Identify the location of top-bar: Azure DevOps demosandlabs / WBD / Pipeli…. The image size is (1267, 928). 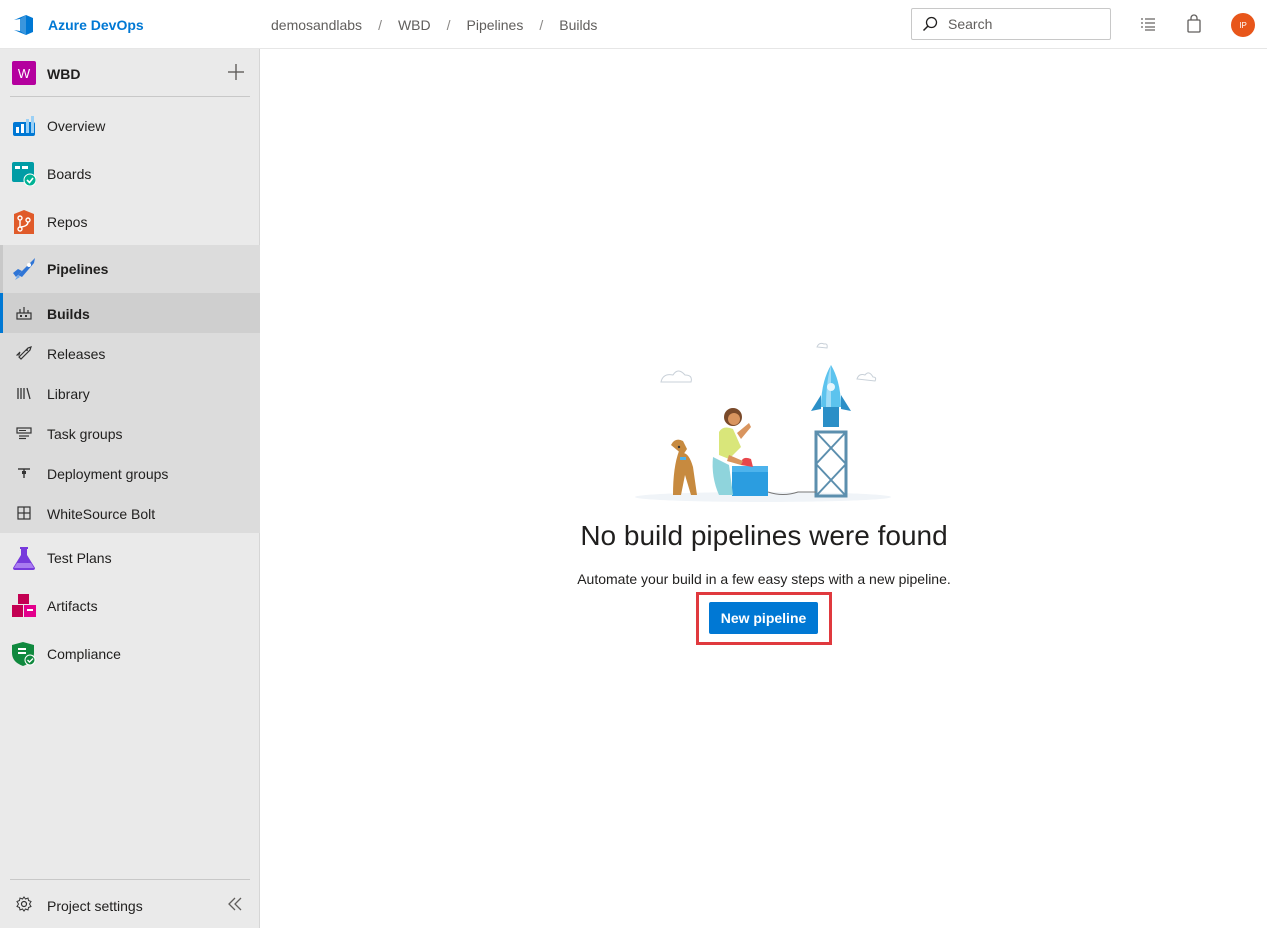
(633, 24).